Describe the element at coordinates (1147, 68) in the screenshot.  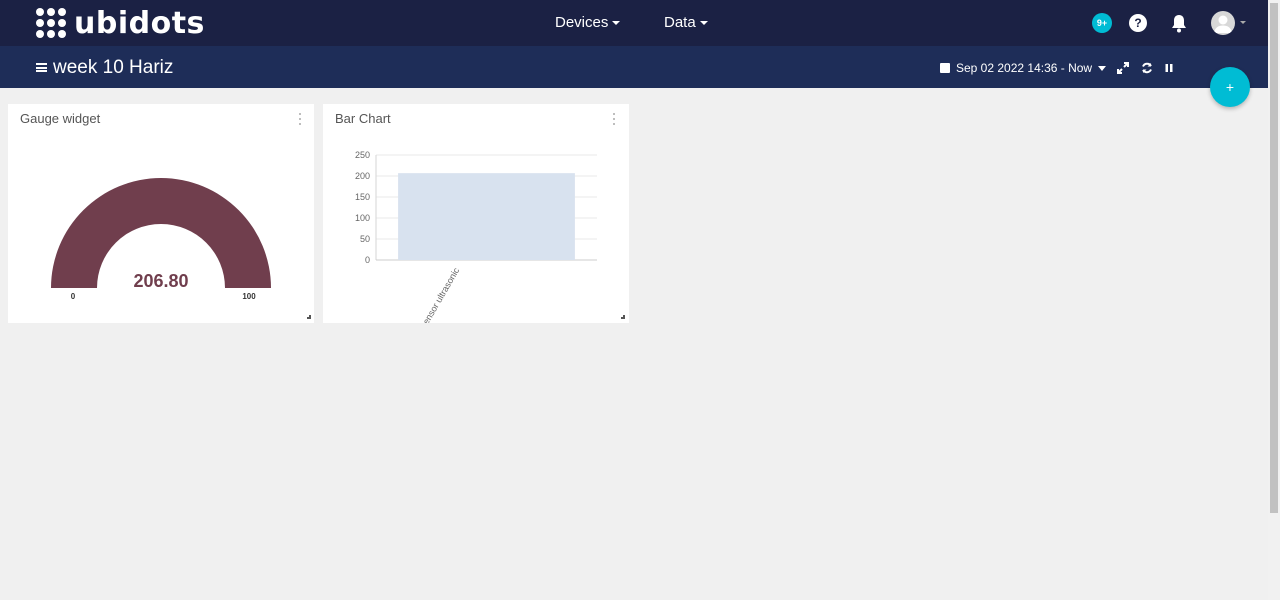
I see `refresh-icon` at that location.